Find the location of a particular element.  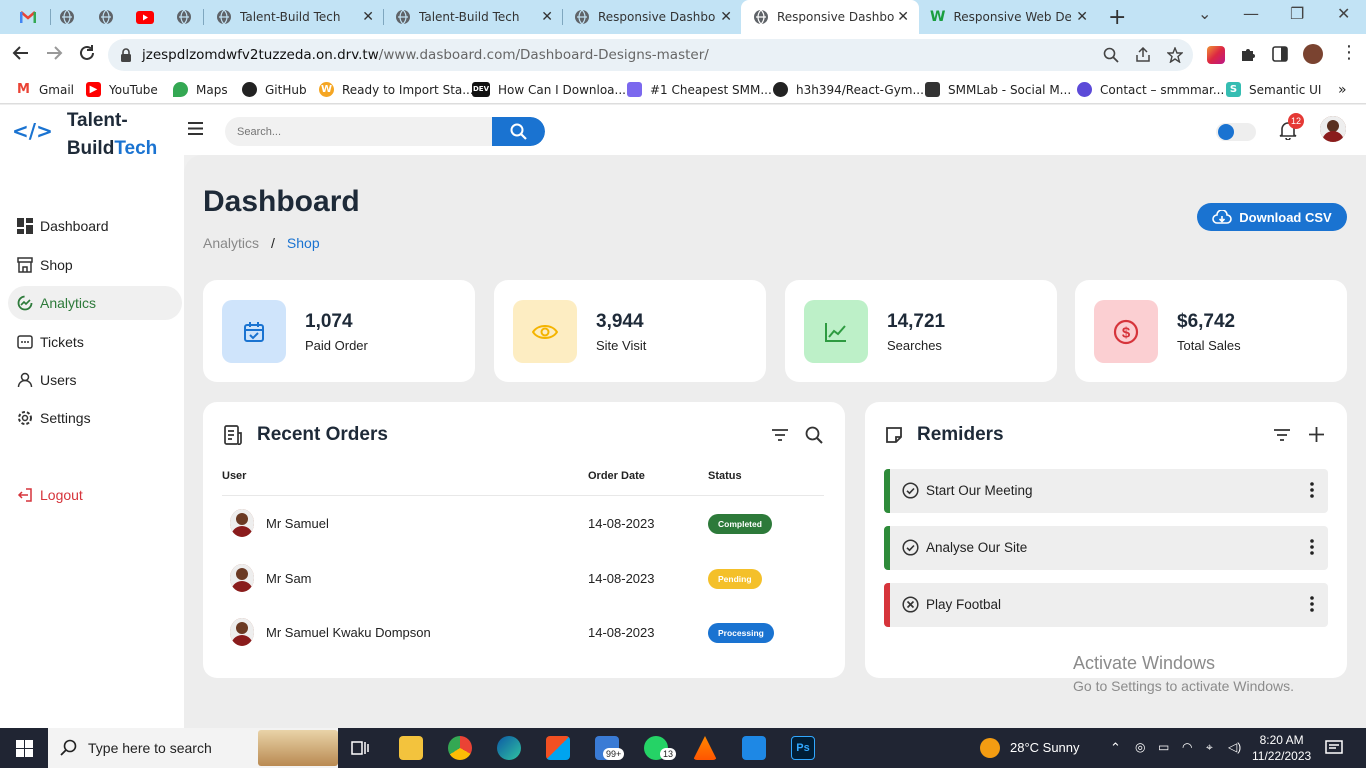

bookmark-semantic-ui: S Semantic UI is located at coordinates (1273, 89).